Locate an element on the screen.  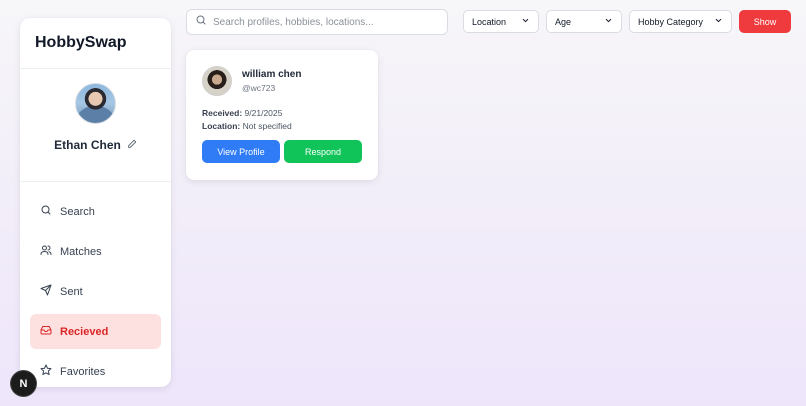
location-select: Location is located at coordinates (501, 21).